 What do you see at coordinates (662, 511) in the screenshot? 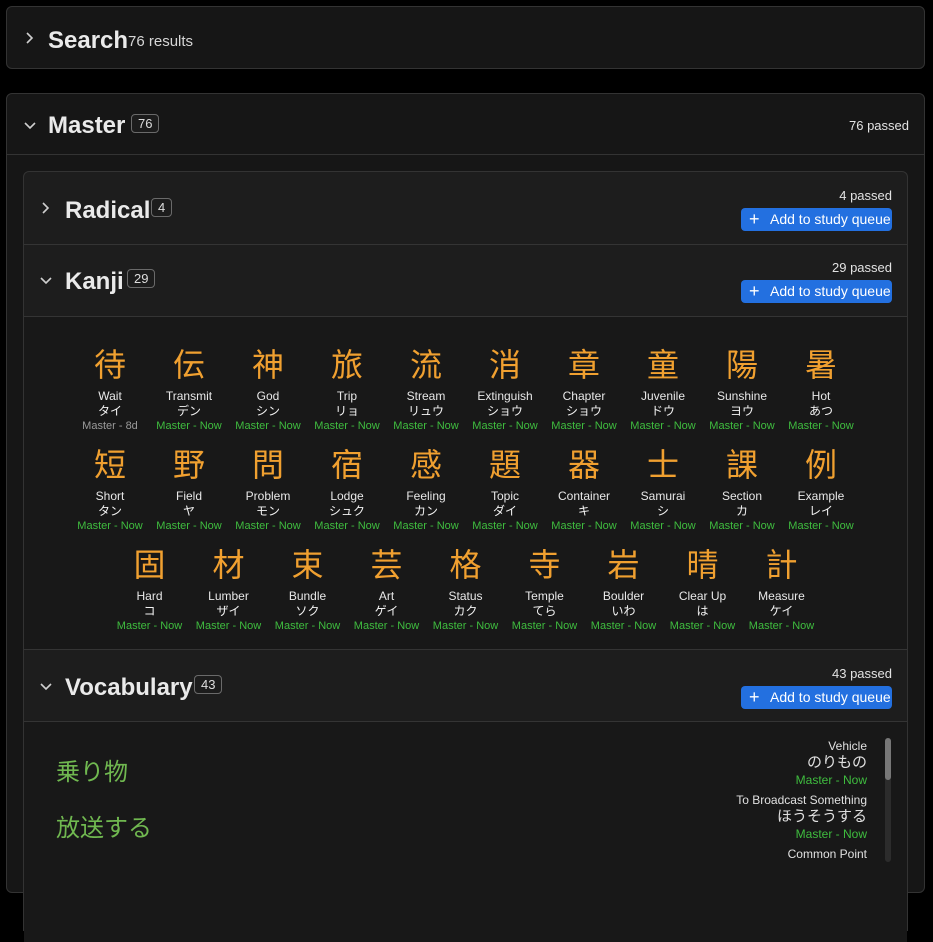
I see `kanji-reading: シ` at bounding box center [662, 511].